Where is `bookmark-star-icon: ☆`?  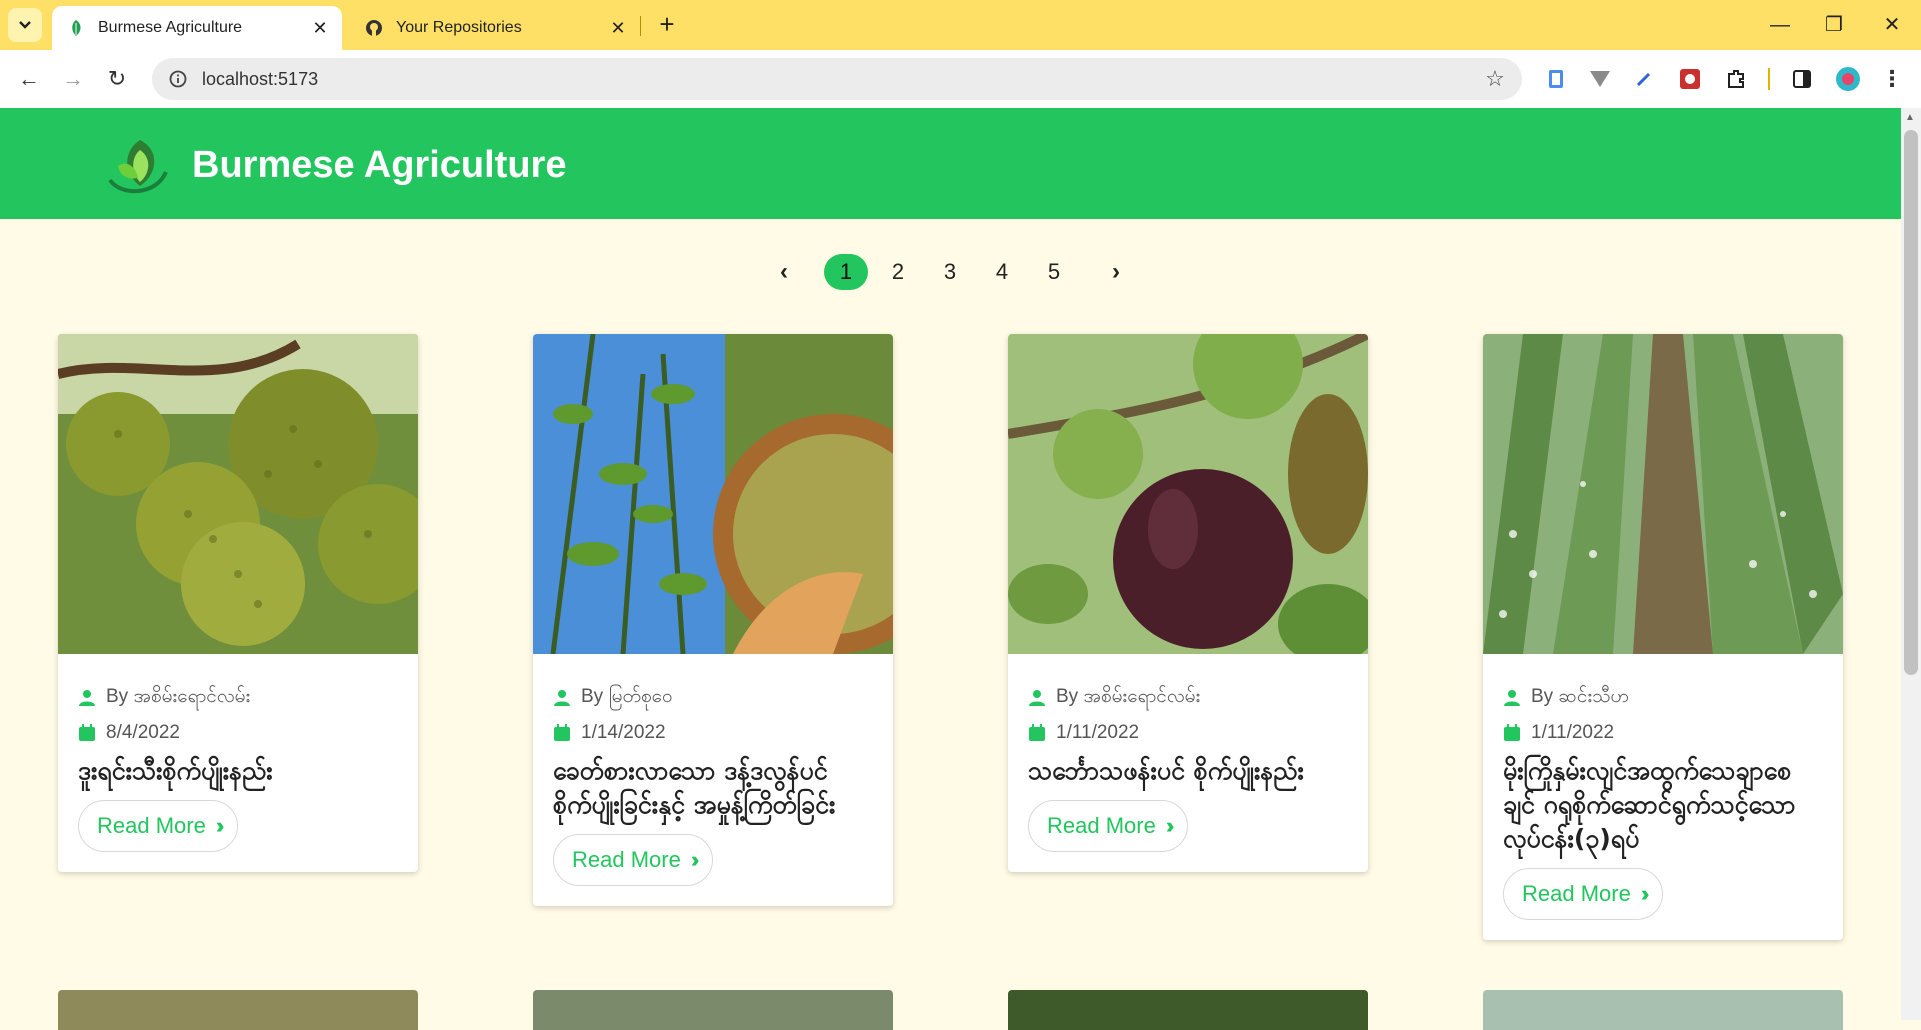 bookmark-star-icon: ☆ is located at coordinates (1495, 79).